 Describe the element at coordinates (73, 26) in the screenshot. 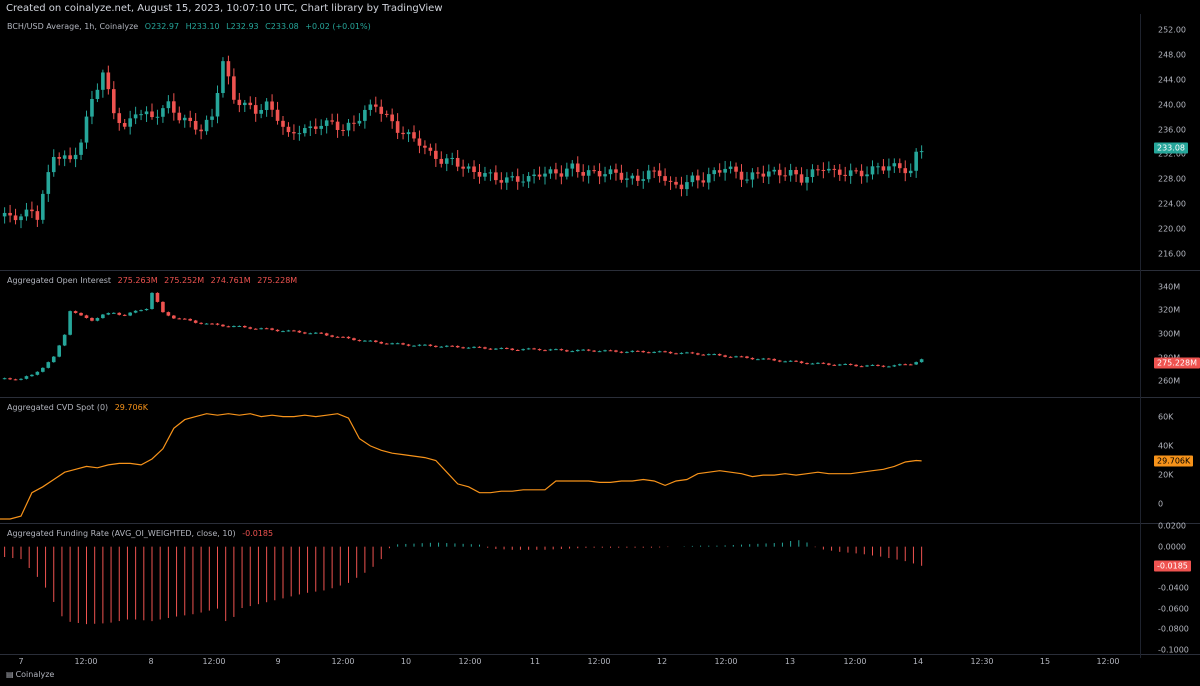

I see `price-legend-name: BCH/USD Average, 1h, Coinalyze` at that location.